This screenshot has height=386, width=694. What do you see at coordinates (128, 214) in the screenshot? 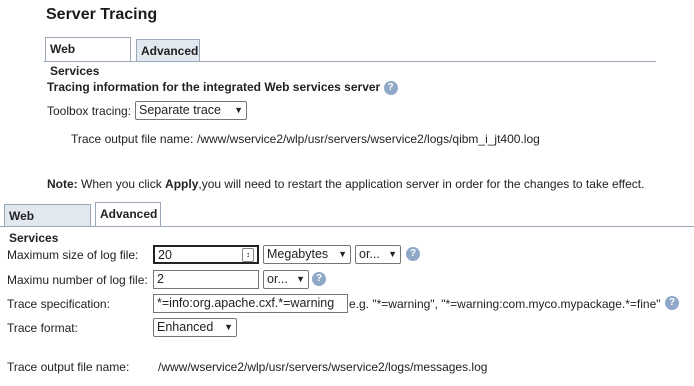
I see `tab-advanced-bottom: Advanced` at bounding box center [128, 214].